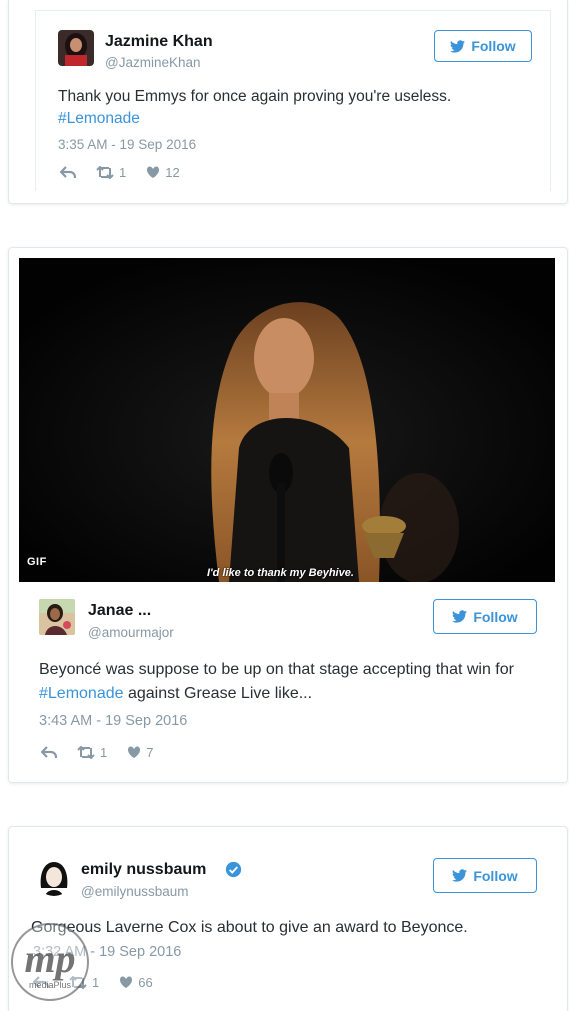 The image size is (569, 1011). What do you see at coordinates (136, 982) in the screenshot?
I see `like-button: 66` at bounding box center [136, 982].